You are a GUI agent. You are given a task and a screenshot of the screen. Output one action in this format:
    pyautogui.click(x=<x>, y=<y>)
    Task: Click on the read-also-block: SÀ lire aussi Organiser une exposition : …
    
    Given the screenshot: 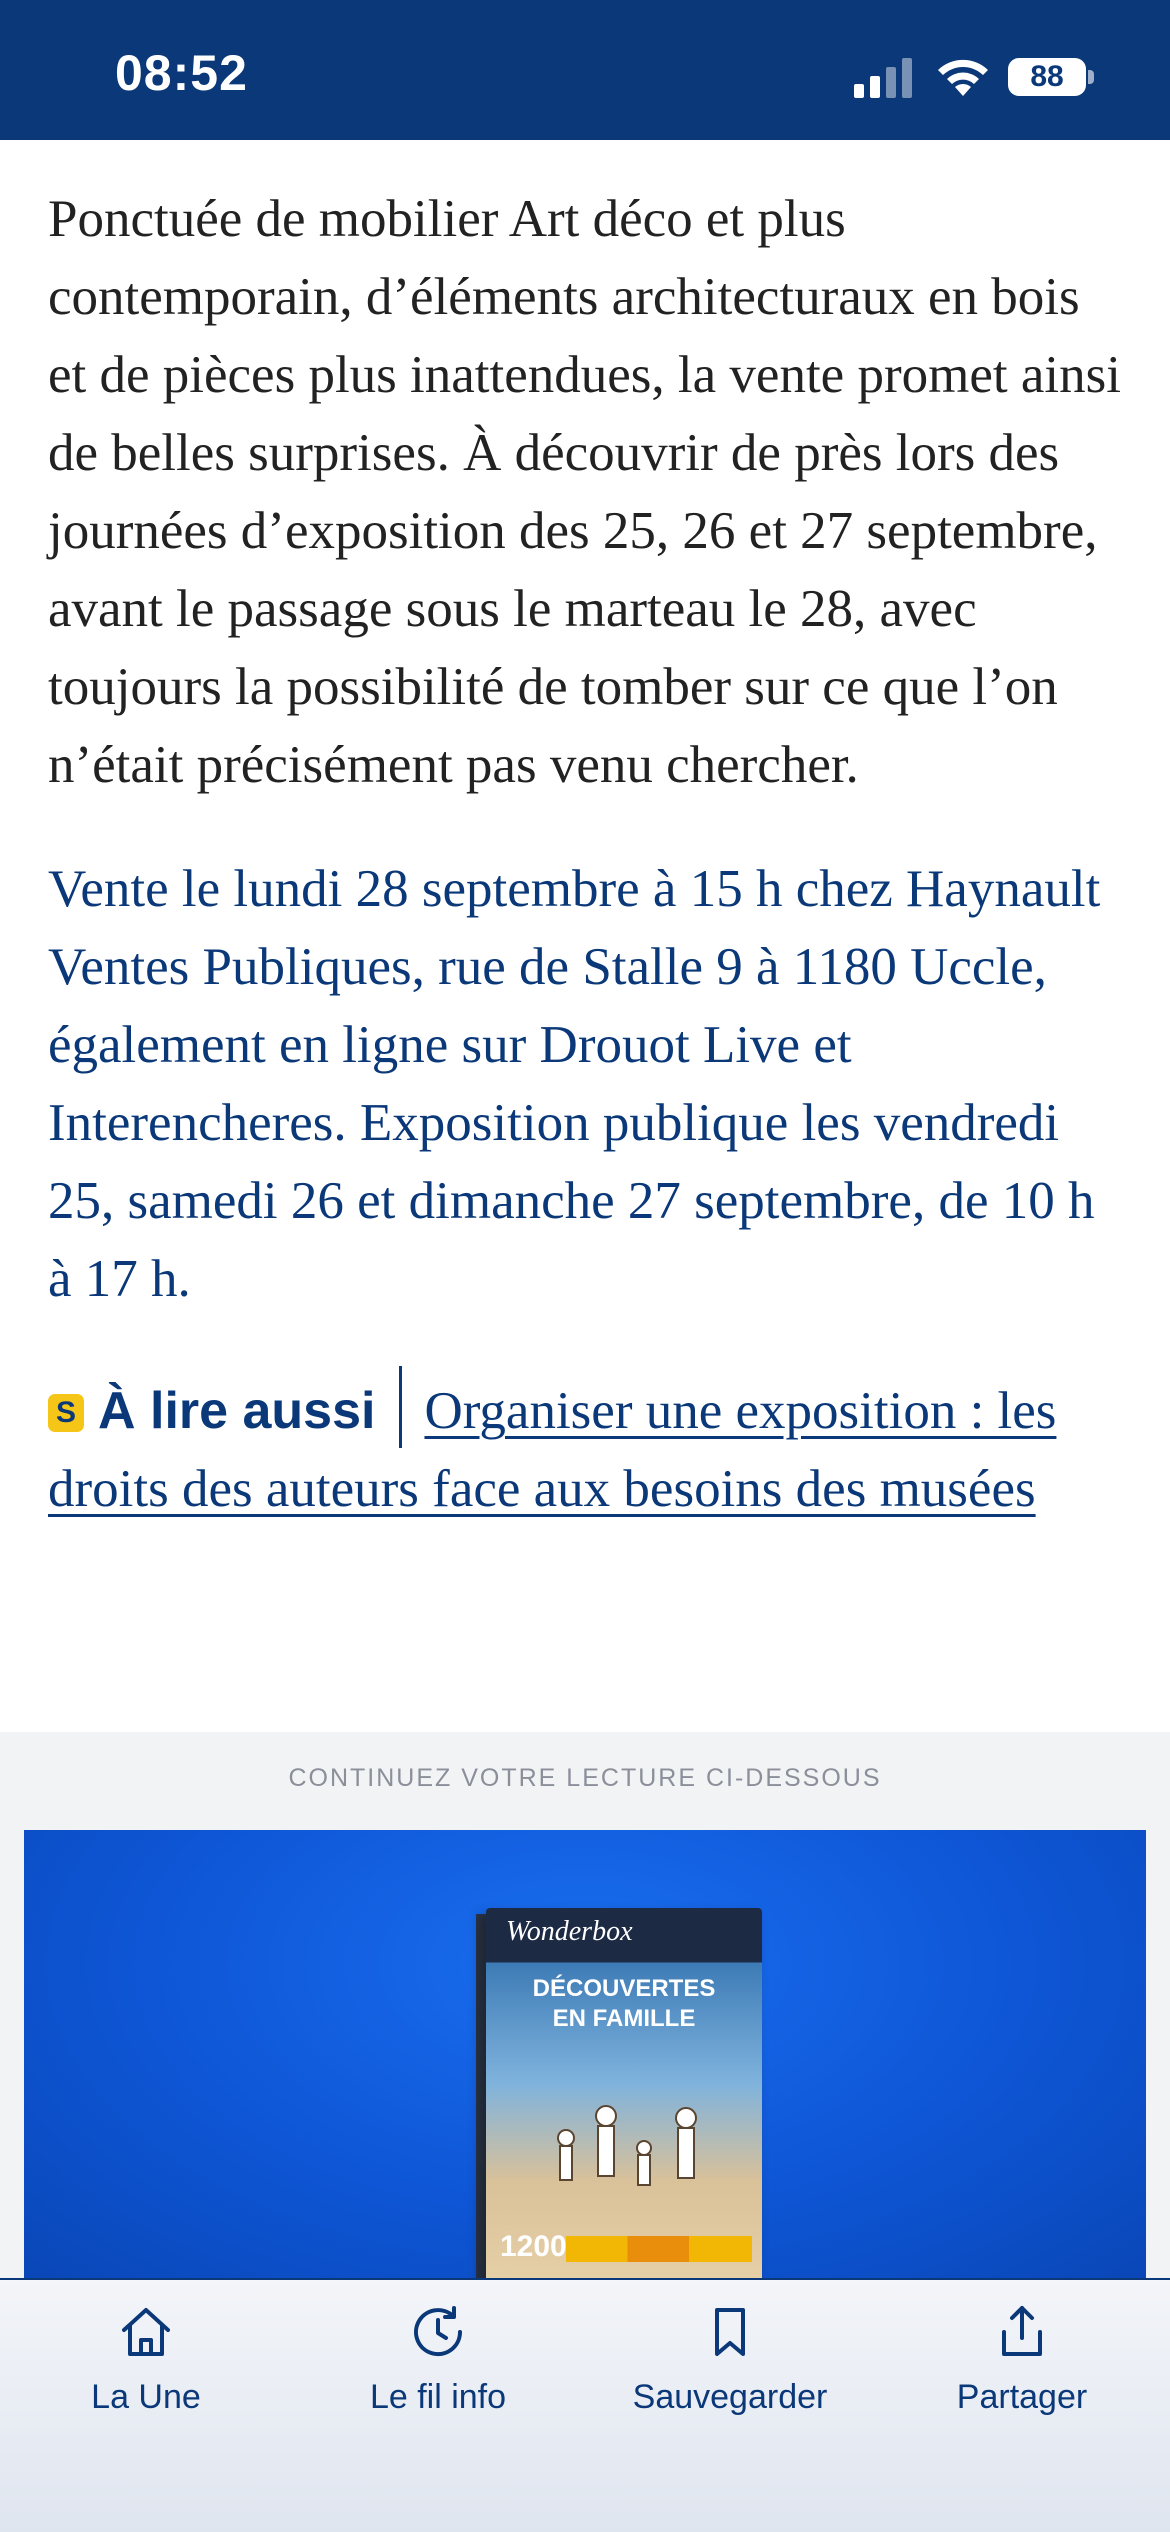 What is the action you would take?
    pyautogui.click(x=588, y=1447)
    